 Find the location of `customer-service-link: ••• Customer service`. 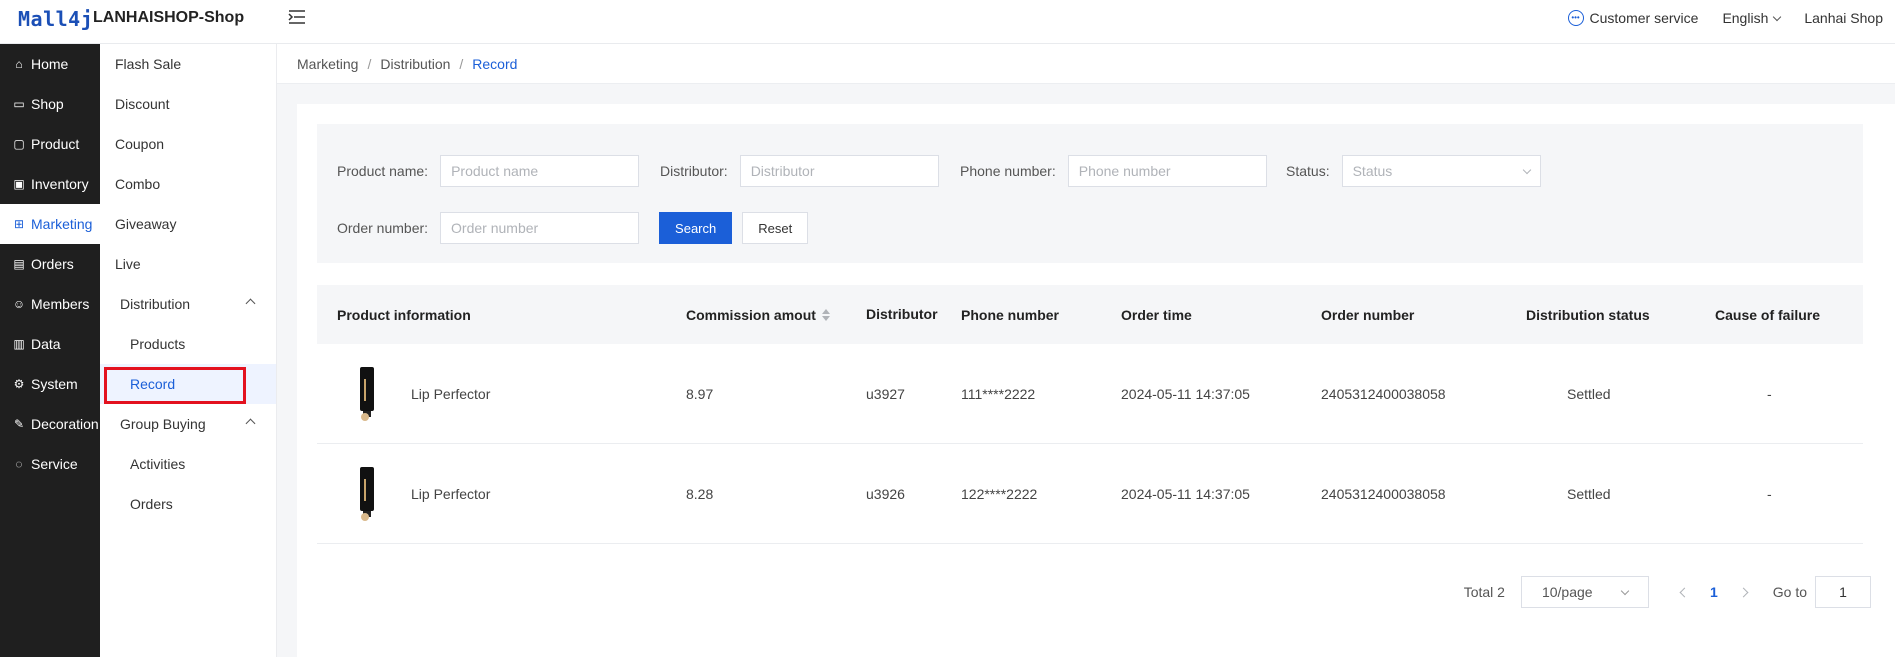

customer-service-link: ••• Customer service is located at coordinates (1633, 18).